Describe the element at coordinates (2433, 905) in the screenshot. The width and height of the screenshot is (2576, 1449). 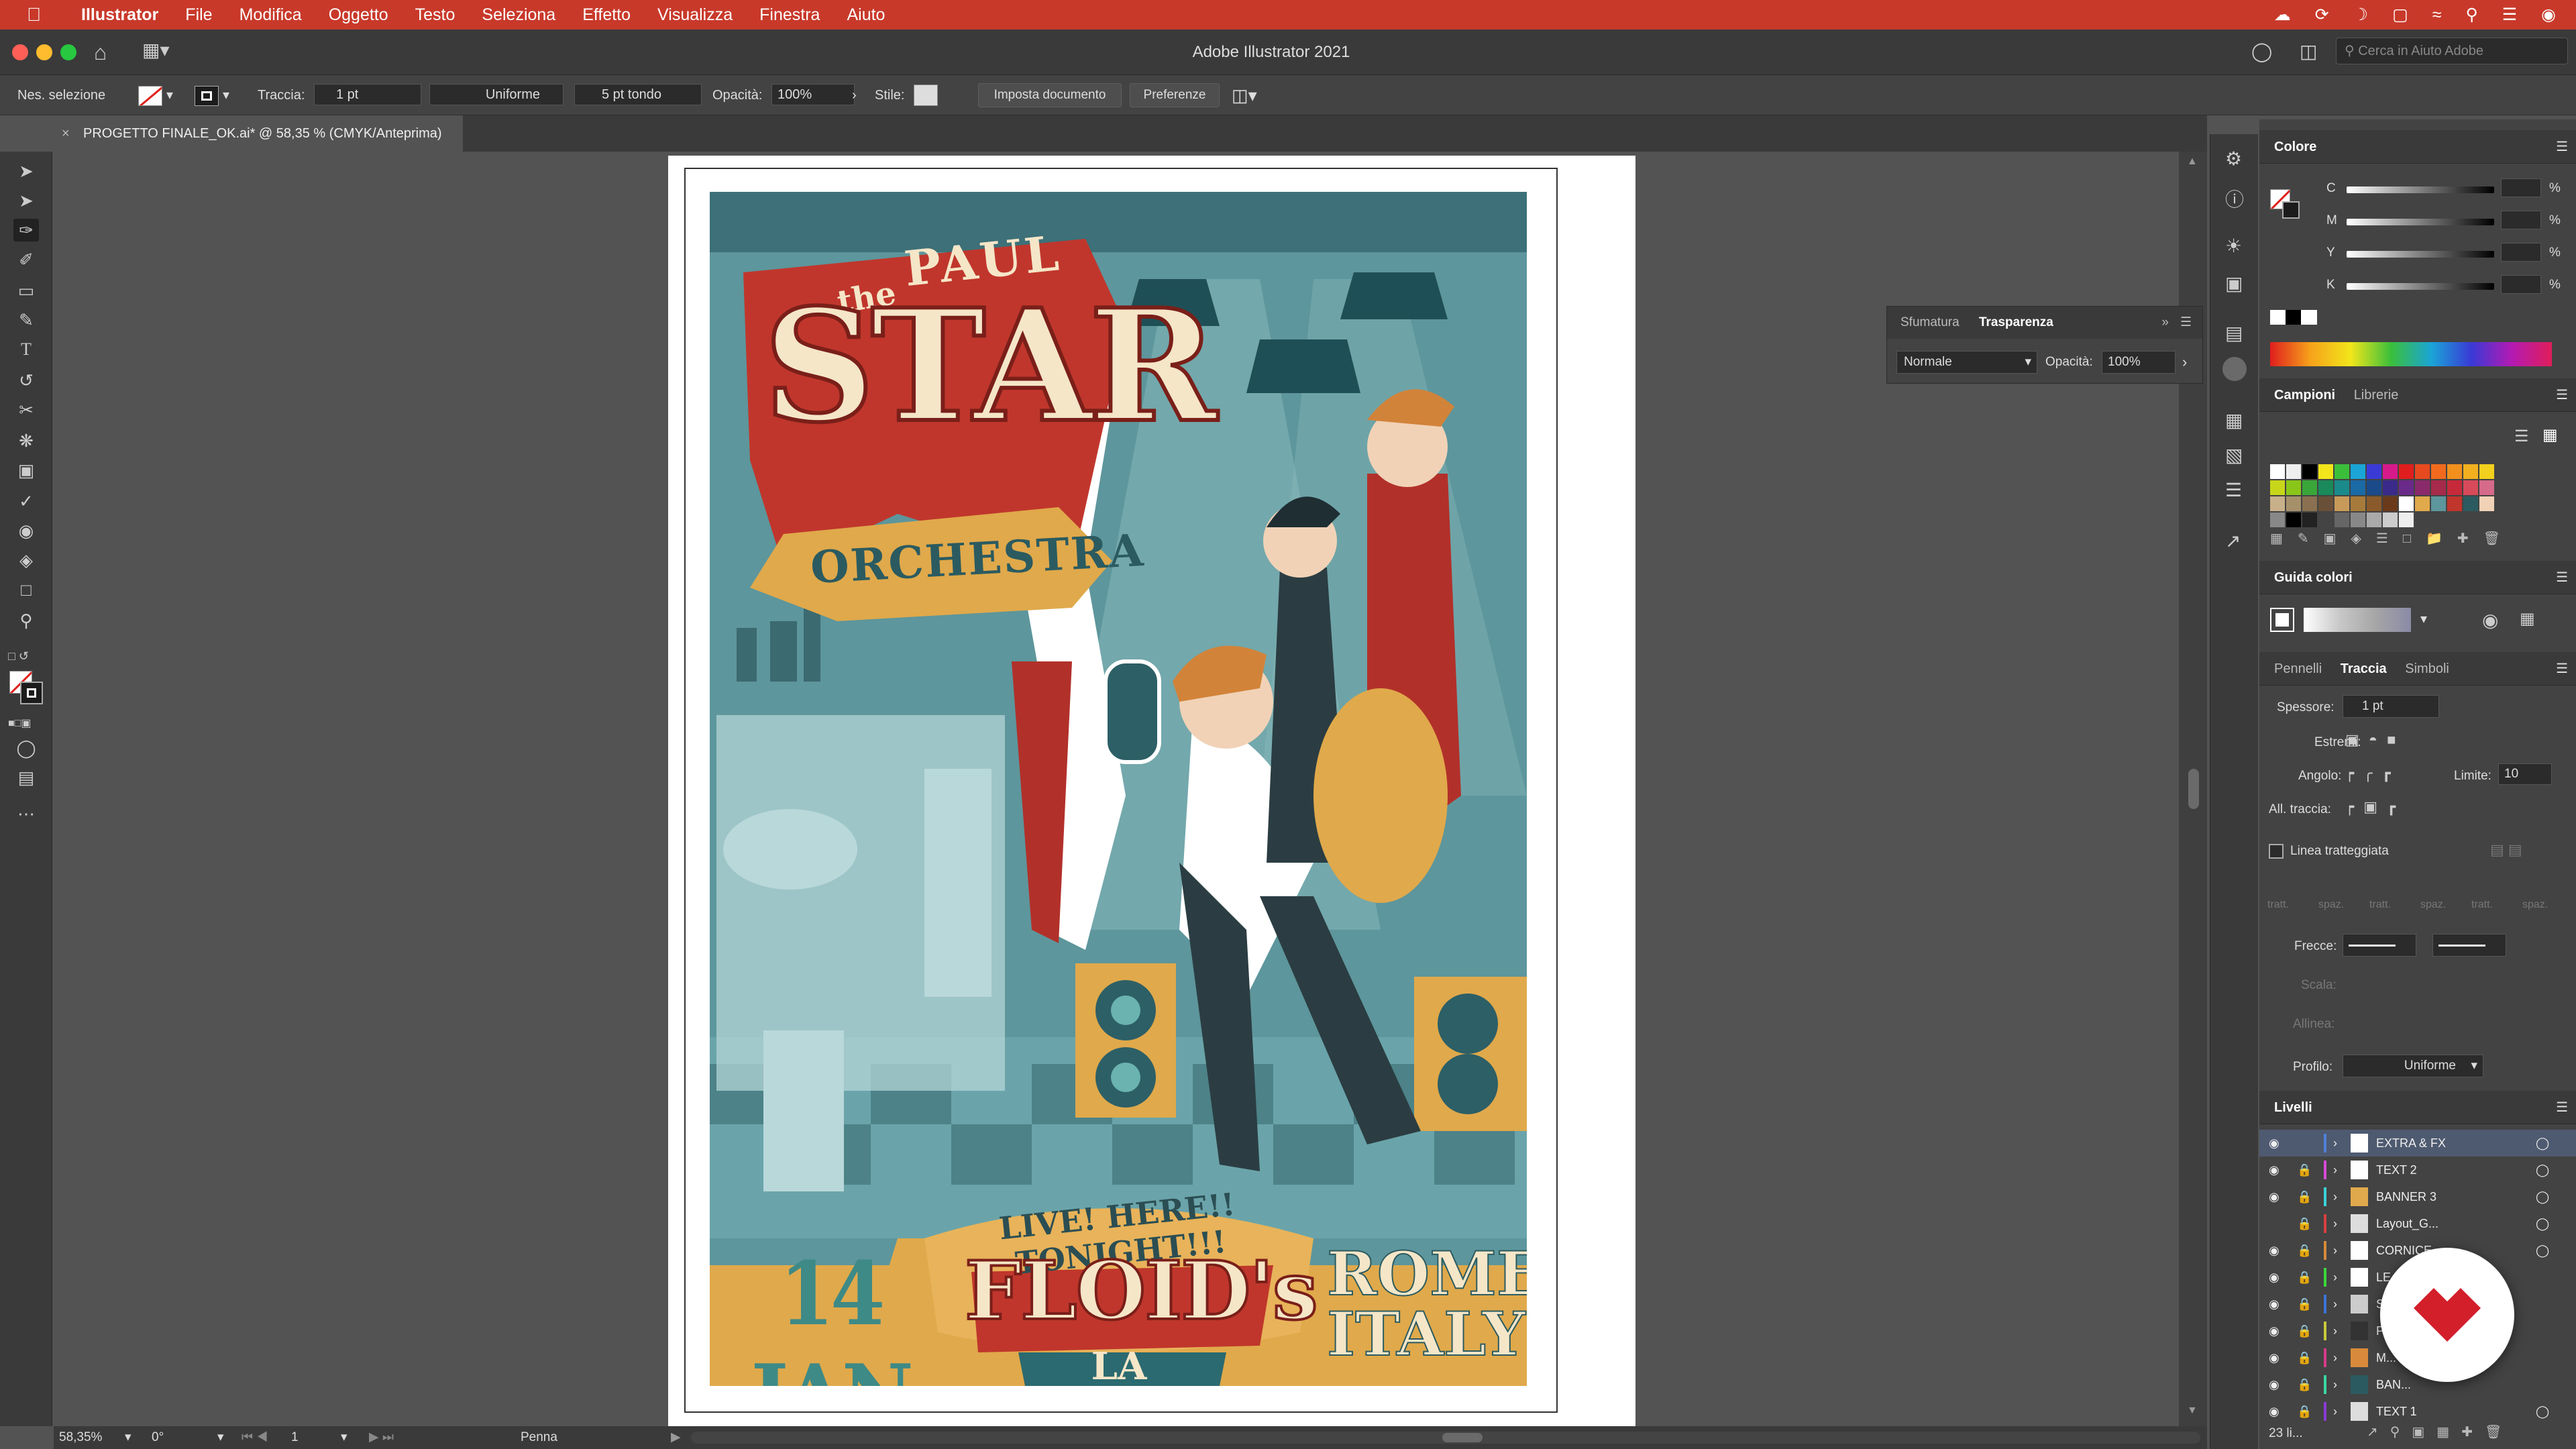
I see `dash-field-4: spaz.` at that location.